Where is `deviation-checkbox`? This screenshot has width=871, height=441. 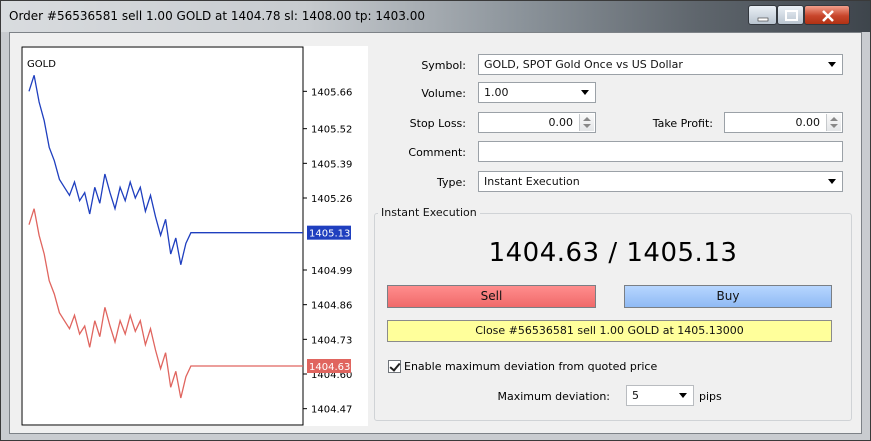 deviation-checkbox is located at coordinates (394, 366).